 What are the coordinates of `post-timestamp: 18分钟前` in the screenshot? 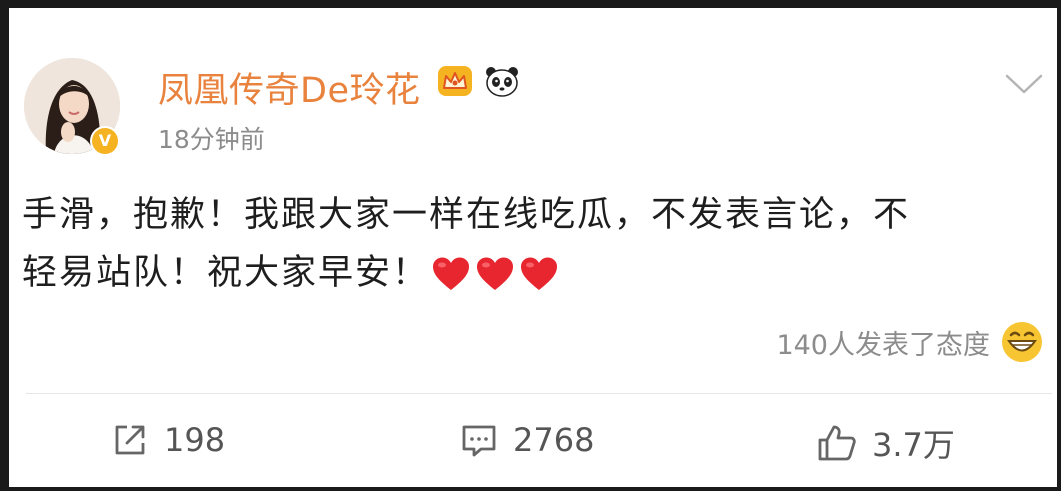 It's located at (211, 139).